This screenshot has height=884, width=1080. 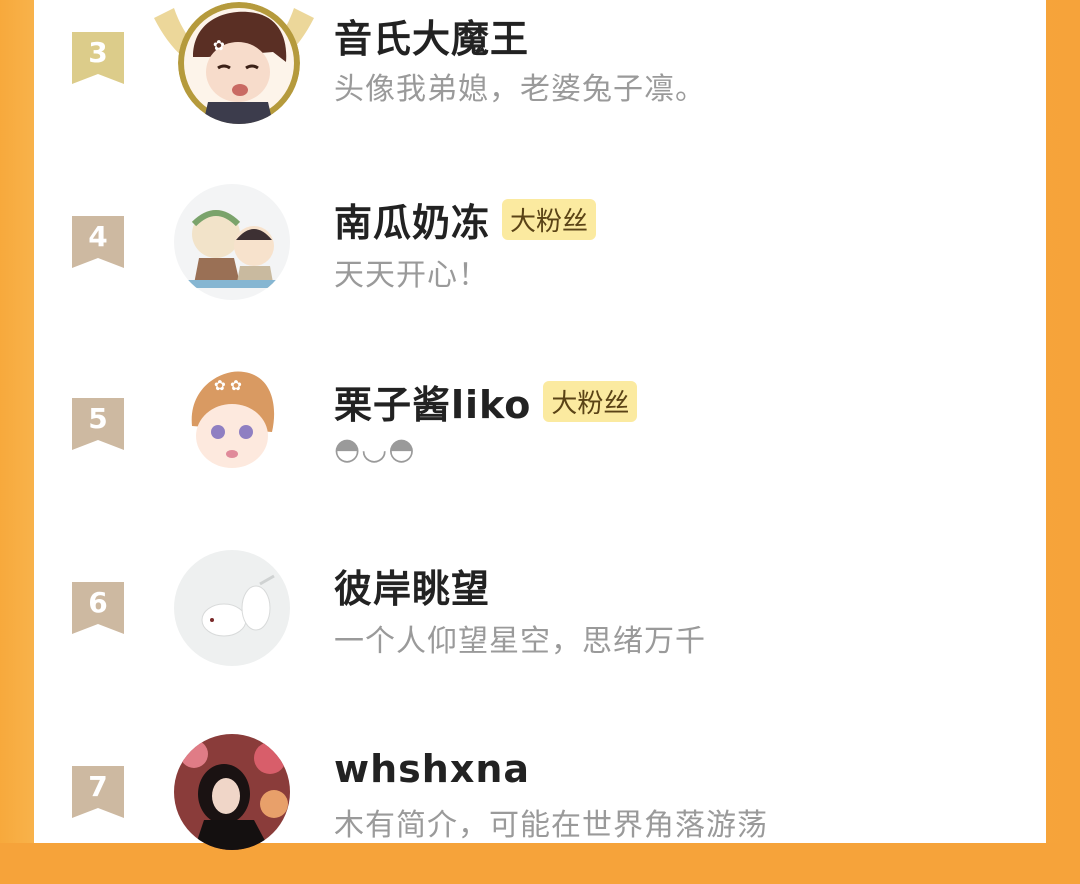 I want to click on name-line: 南瓜奶冻 大粉丝, so click(x=465, y=219).